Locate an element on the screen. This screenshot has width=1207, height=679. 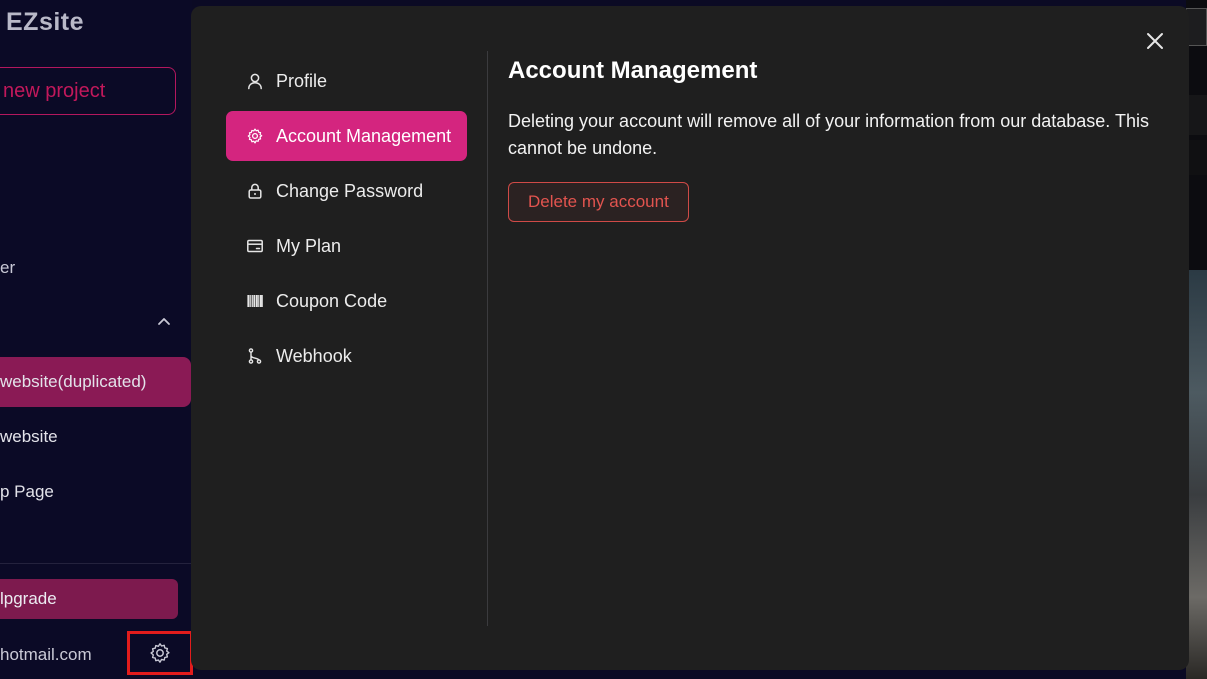
lock-icon is located at coordinates (255, 191).